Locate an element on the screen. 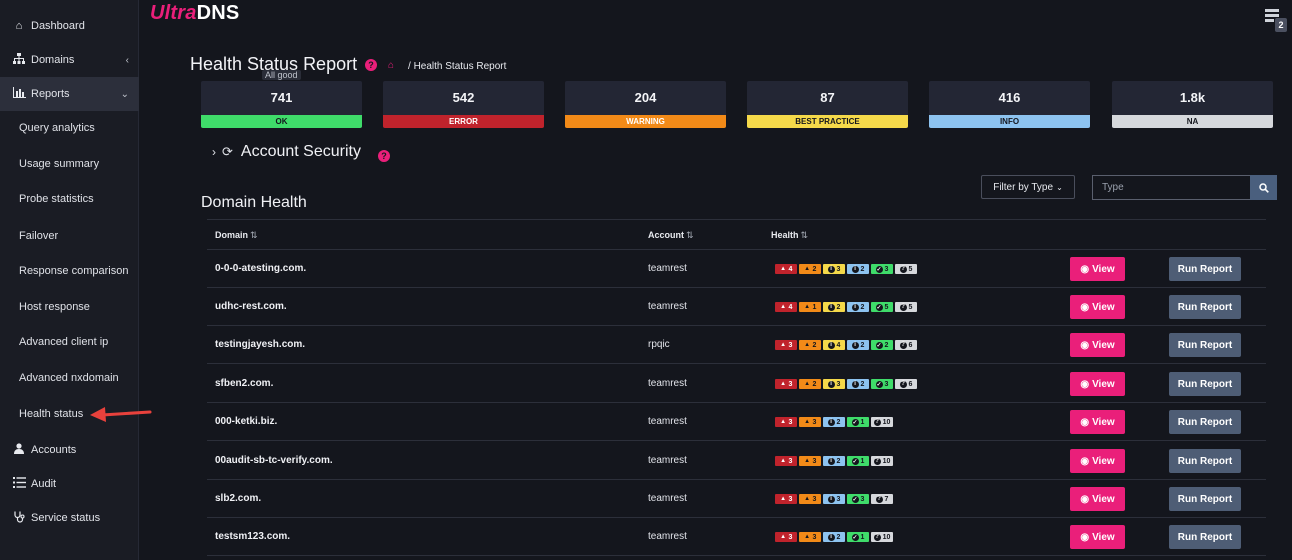 The width and height of the screenshot is (1292, 560). sidebar-subitem-advanced-client-ip: Advanced client ip is located at coordinates (69, 342).